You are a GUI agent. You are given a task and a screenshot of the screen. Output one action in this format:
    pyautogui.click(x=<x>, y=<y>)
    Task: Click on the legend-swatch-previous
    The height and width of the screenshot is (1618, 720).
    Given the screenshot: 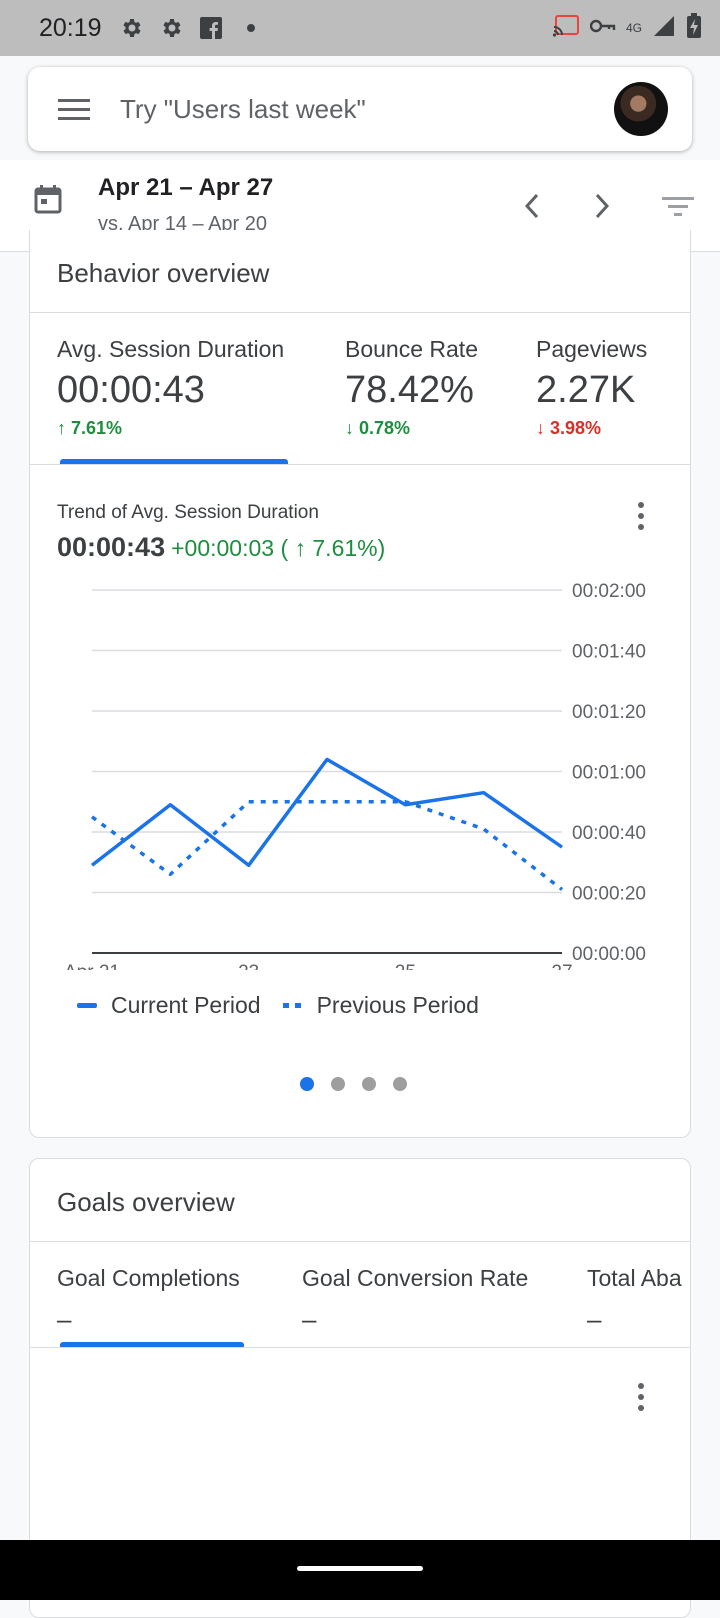 What is the action you would take?
    pyautogui.click(x=292, y=1005)
    